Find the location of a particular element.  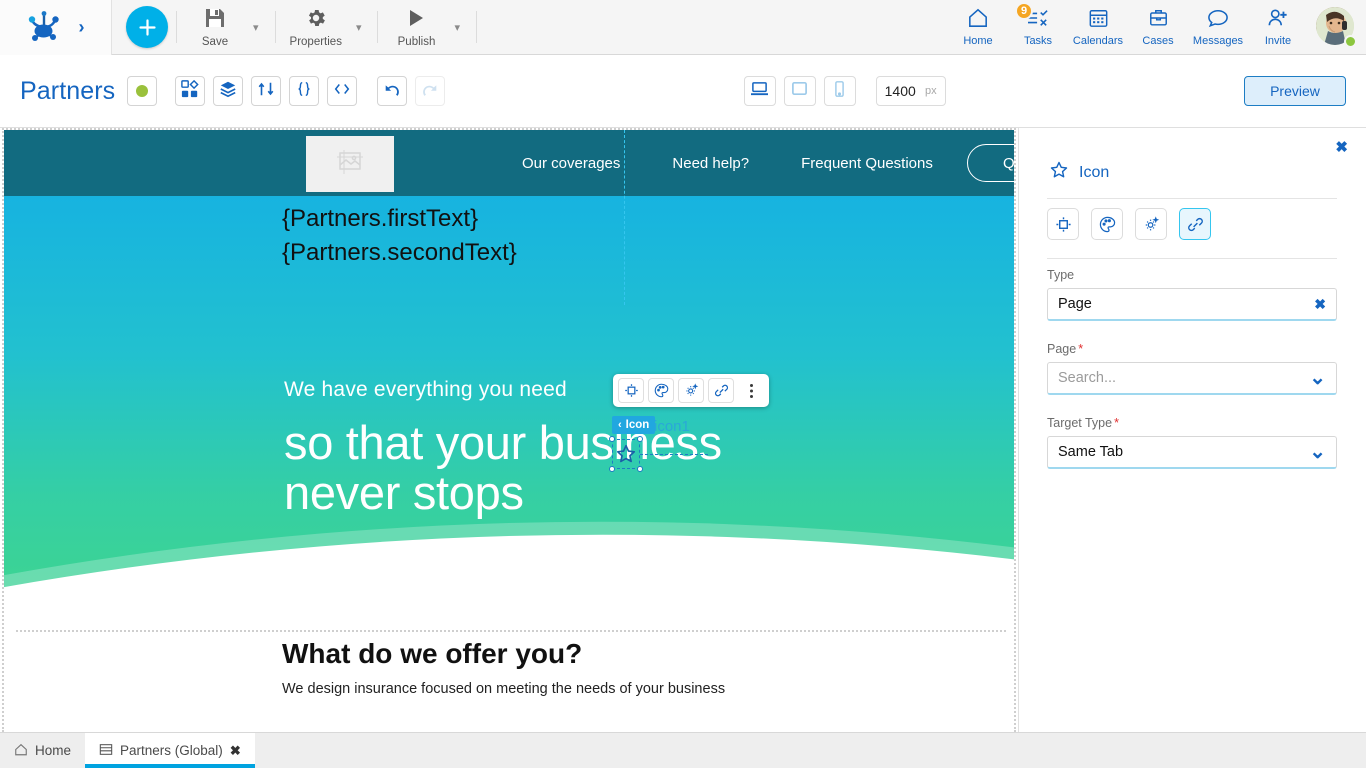

canvas-width-unit: px is located at coordinates (931, 91).